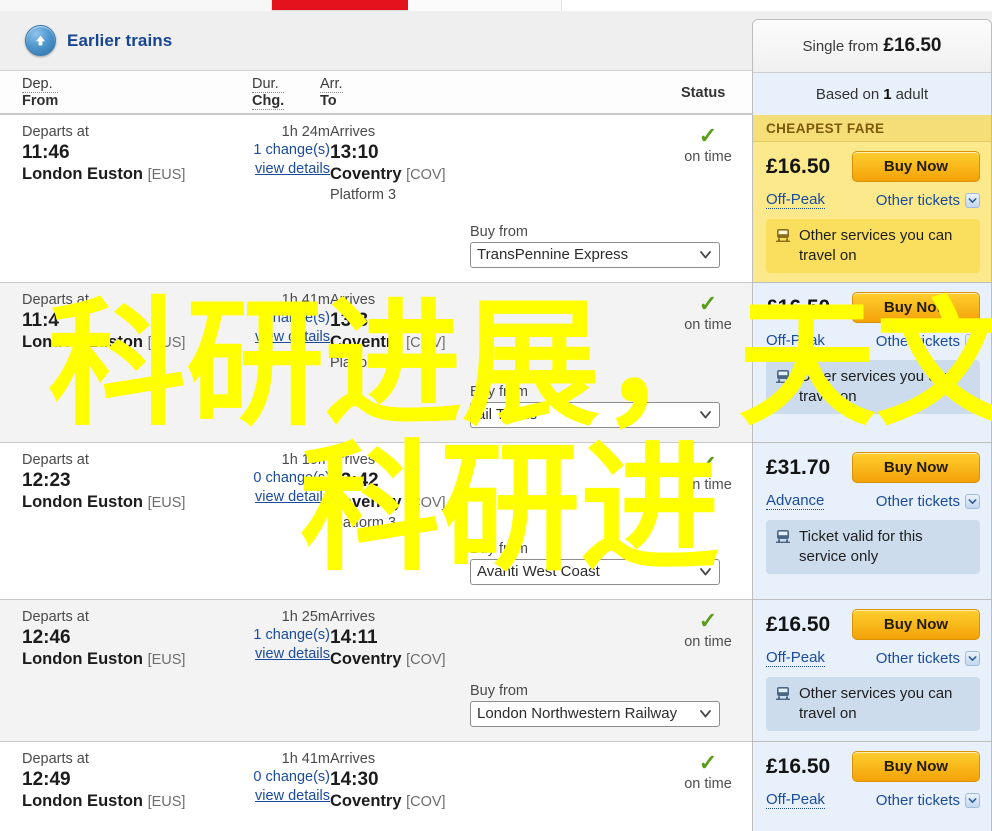 This screenshot has height=831, width=992. I want to click on tab-strip-left, so click(136, 5).